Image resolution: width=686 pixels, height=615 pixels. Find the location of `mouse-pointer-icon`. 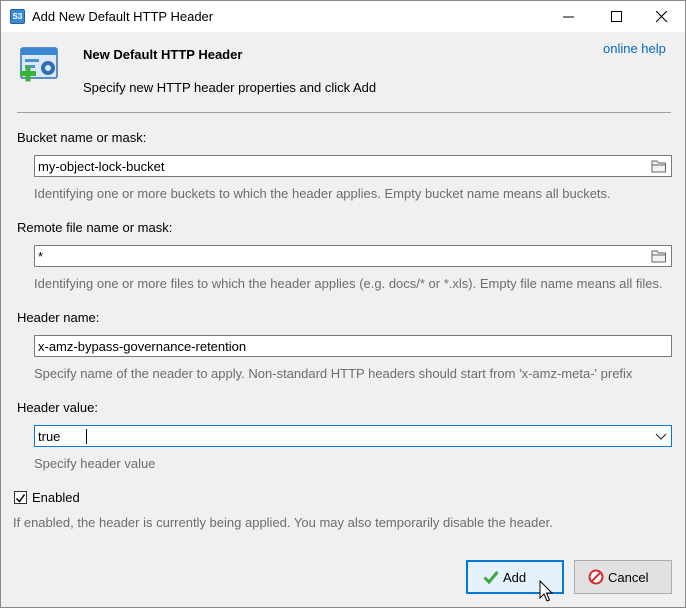

mouse-pointer-icon is located at coordinates (546, 591).